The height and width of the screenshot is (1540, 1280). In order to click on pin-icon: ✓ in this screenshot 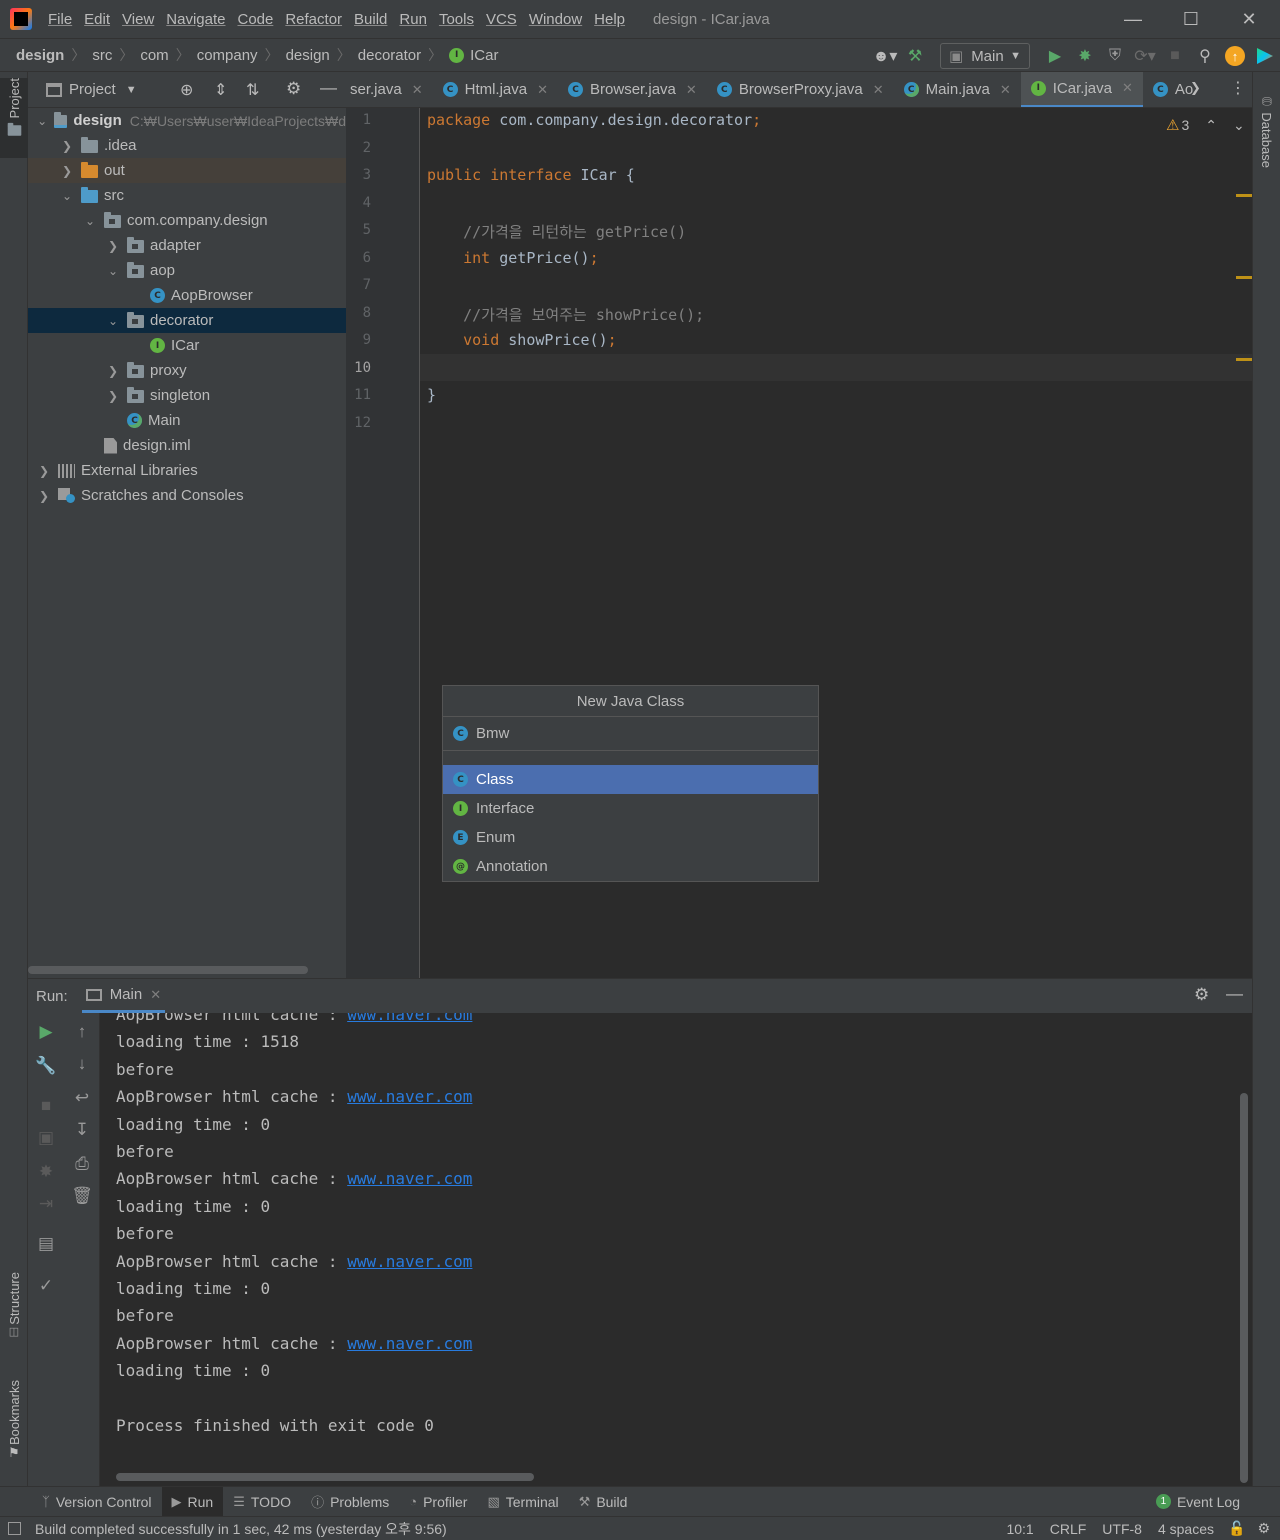, I will do `click(46, 1286)`.